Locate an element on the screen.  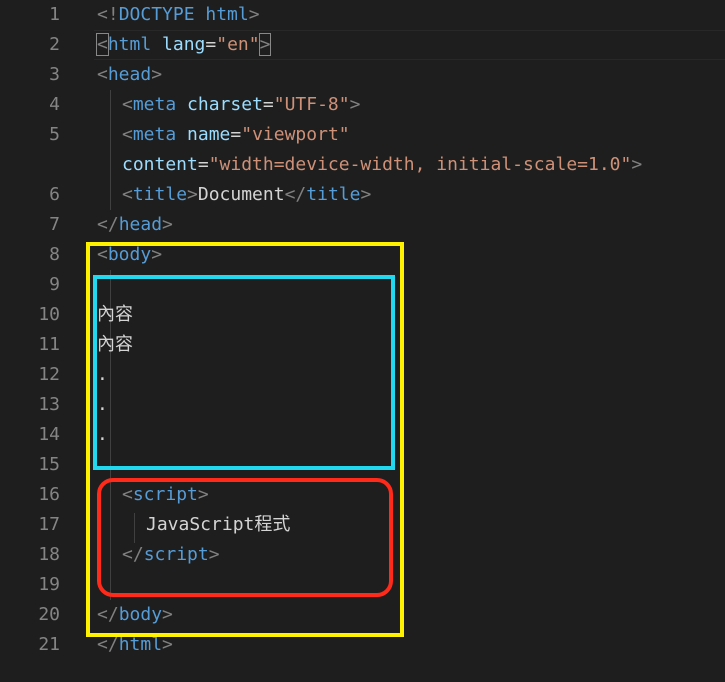
indent-guide-head is located at coordinates (110, 150).